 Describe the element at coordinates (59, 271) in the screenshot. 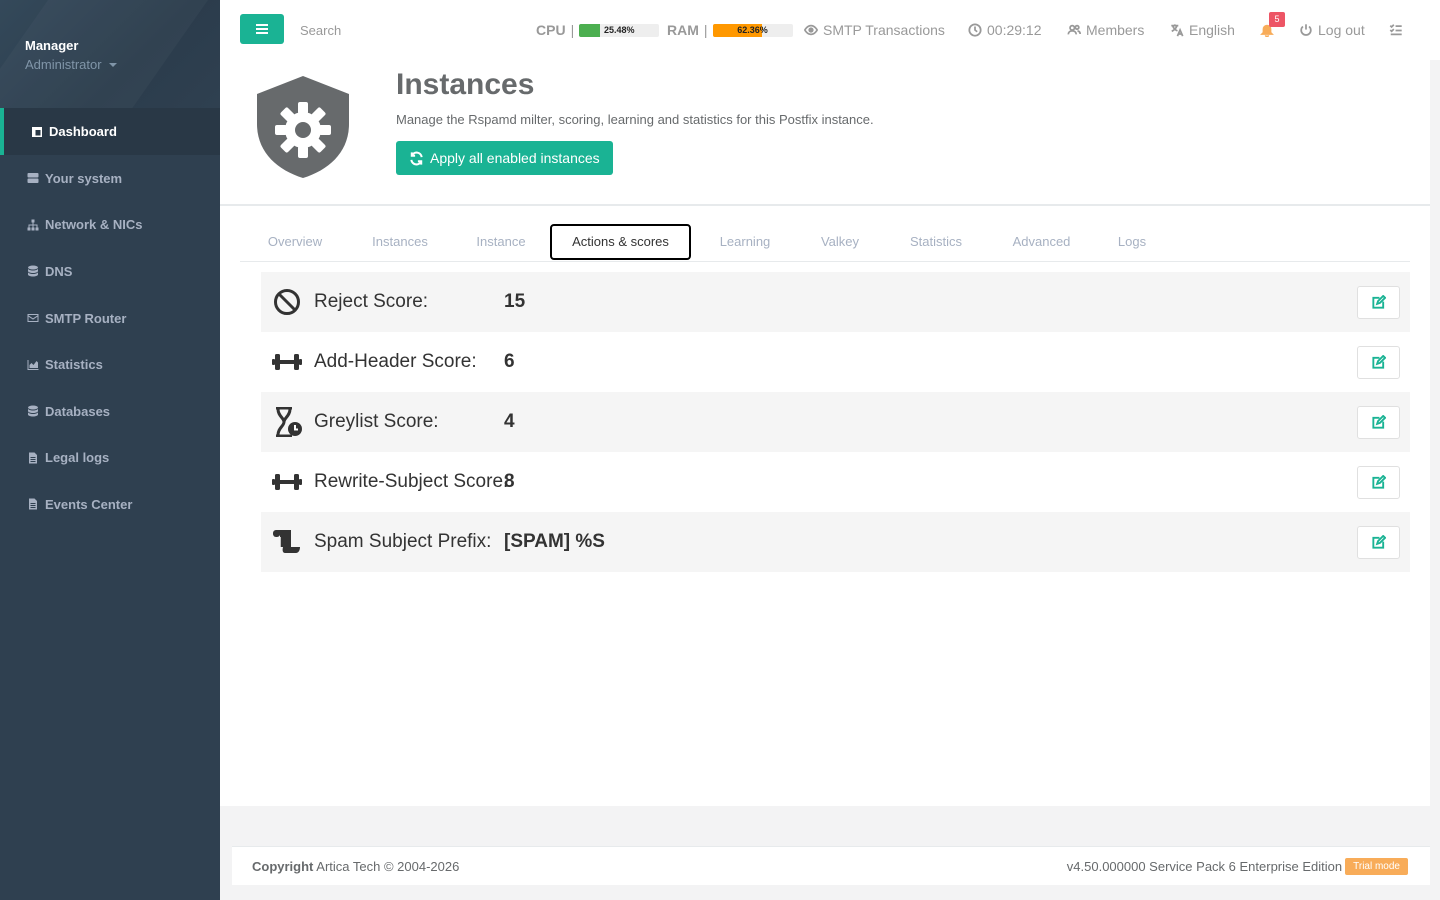

I see `sidebar-item-label: DNS` at that location.